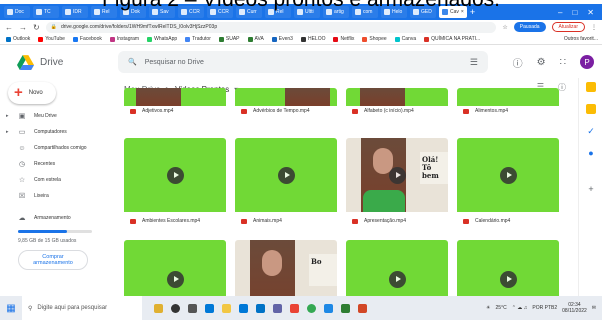 The height and width of the screenshot is (320, 602). What do you see at coordinates (508, 103) in the screenshot?
I see `file-card: Alimentos.mp4` at bounding box center [508, 103].